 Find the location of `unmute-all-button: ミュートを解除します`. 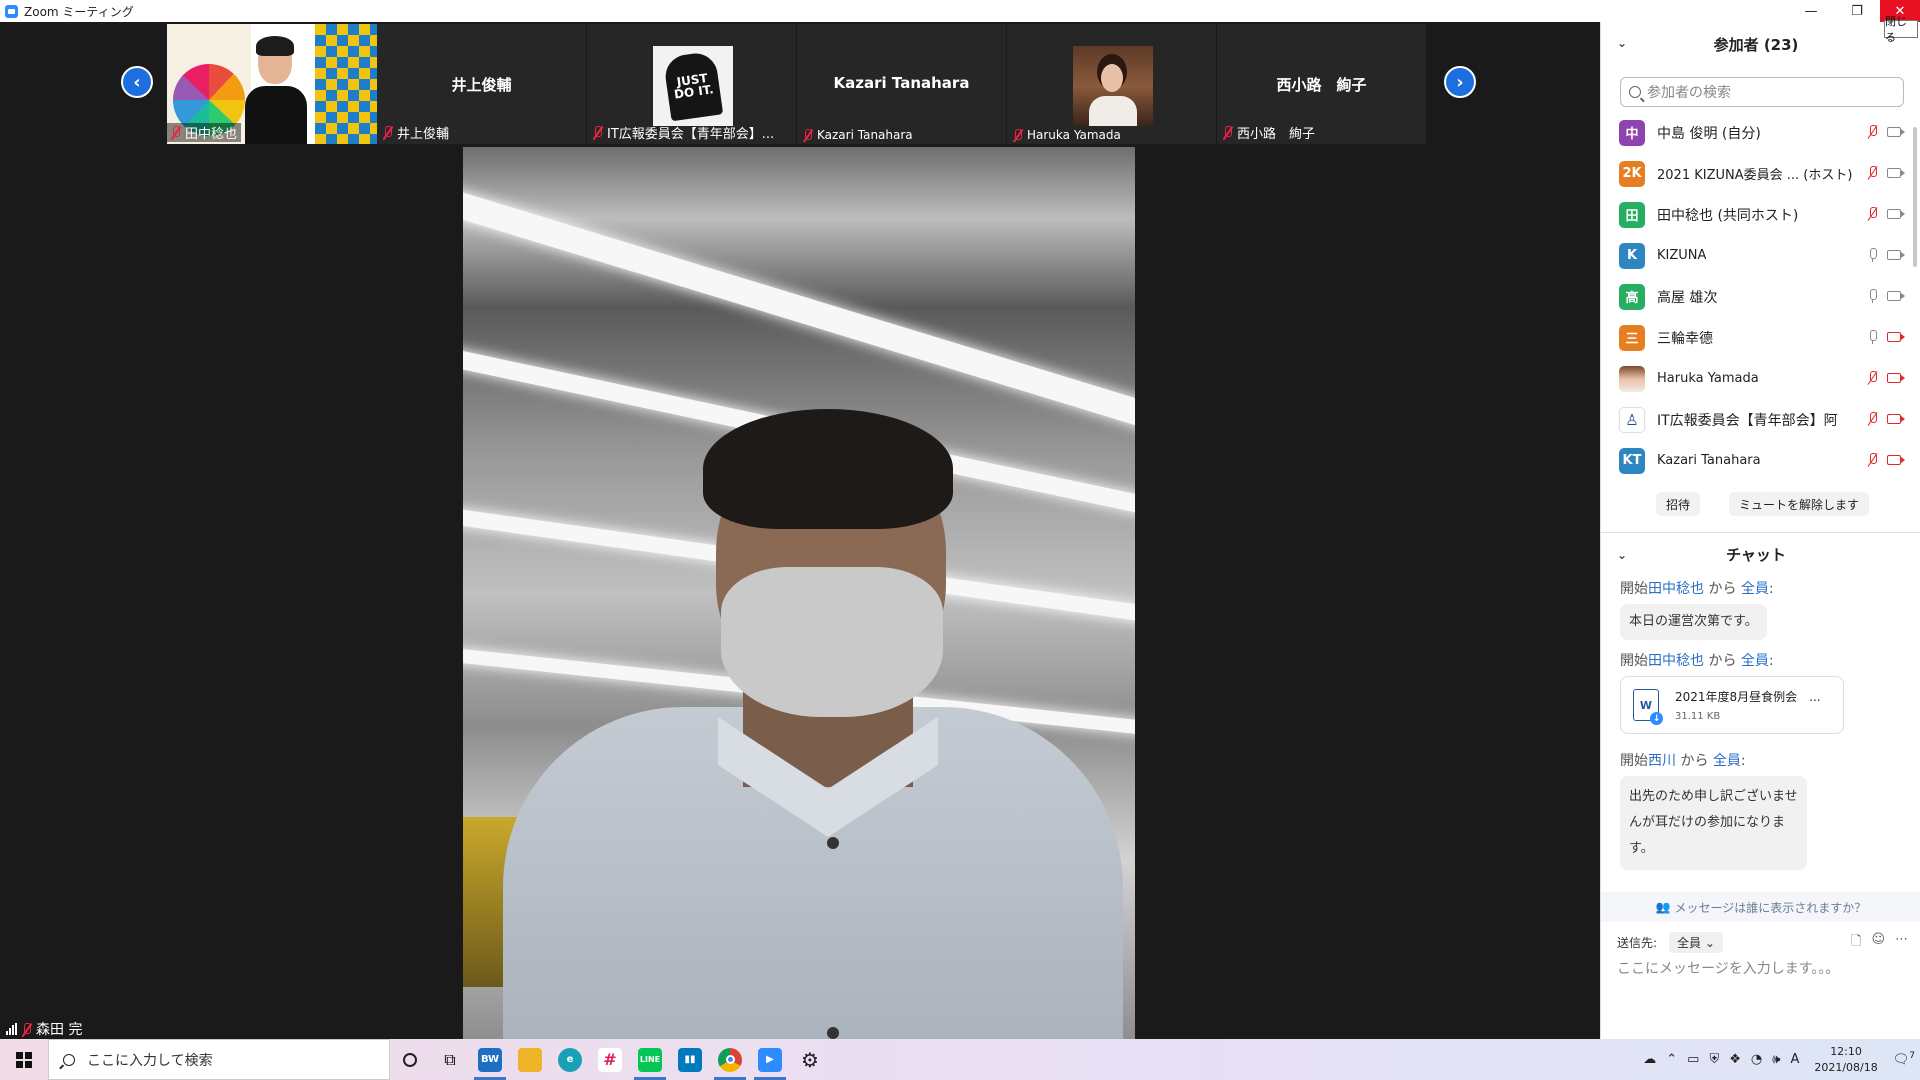

unmute-all-button: ミュートを解除します is located at coordinates (1799, 504).